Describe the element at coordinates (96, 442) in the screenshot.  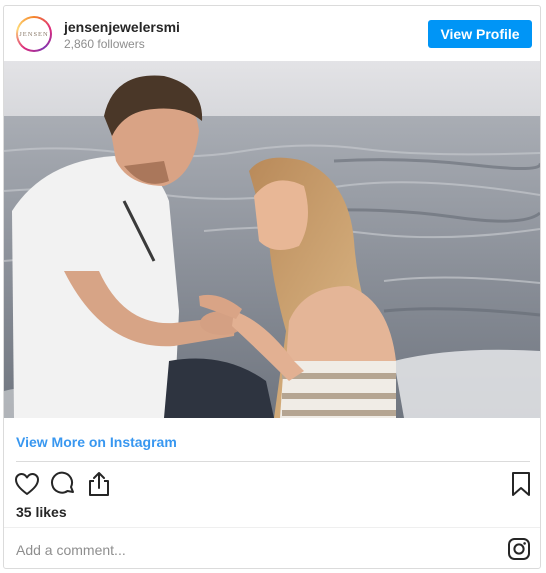
I see `view-more-link: View More on Instagram` at that location.